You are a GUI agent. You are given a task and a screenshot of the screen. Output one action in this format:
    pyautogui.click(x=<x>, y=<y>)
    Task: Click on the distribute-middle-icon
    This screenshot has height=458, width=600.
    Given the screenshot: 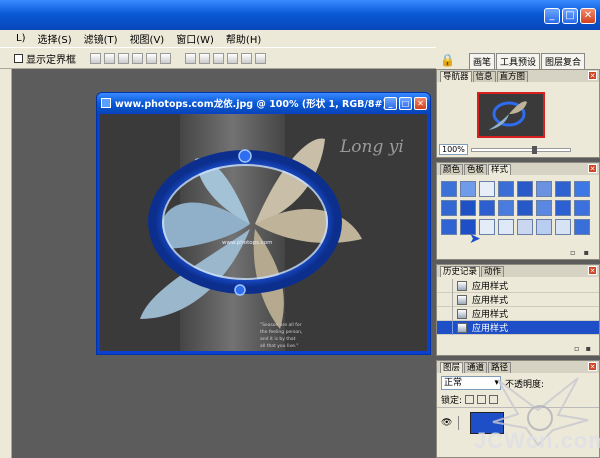 What is the action you would take?
    pyautogui.click(x=204, y=58)
    